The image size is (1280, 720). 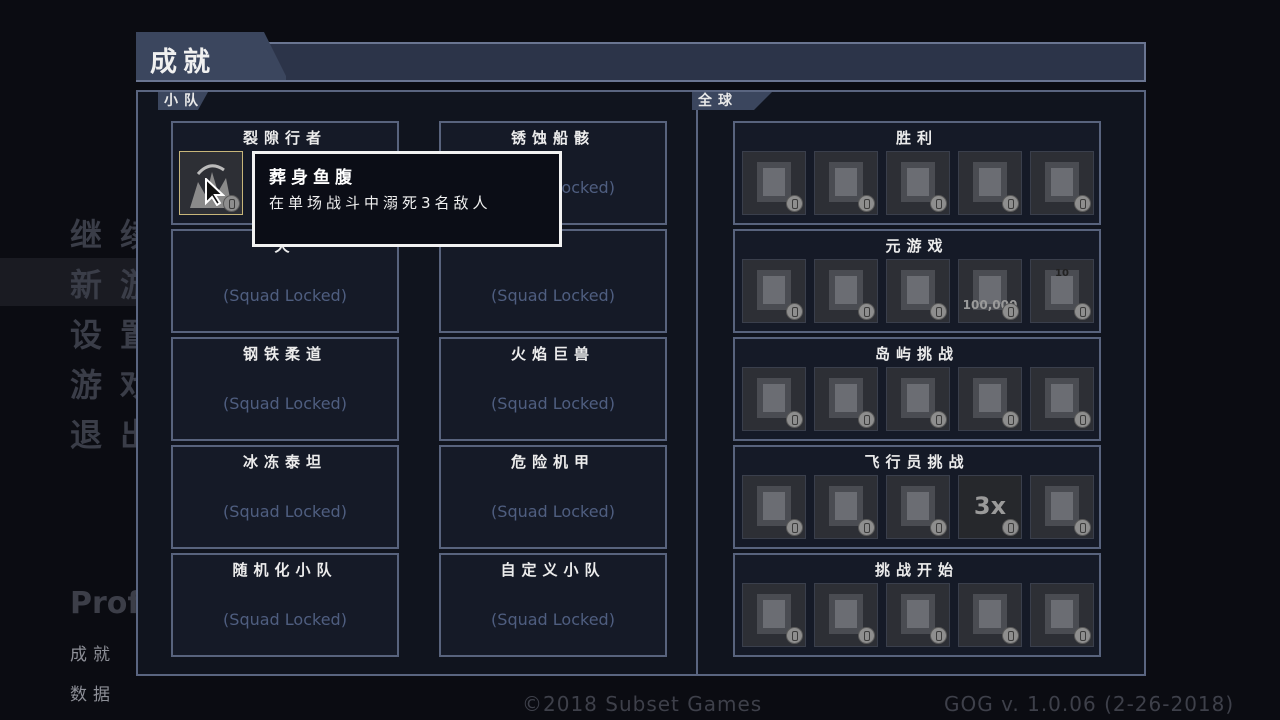 What do you see at coordinates (774, 399) in the screenshot?
I see `warning-star-bolt-icon` at bounding box center [774, 399].